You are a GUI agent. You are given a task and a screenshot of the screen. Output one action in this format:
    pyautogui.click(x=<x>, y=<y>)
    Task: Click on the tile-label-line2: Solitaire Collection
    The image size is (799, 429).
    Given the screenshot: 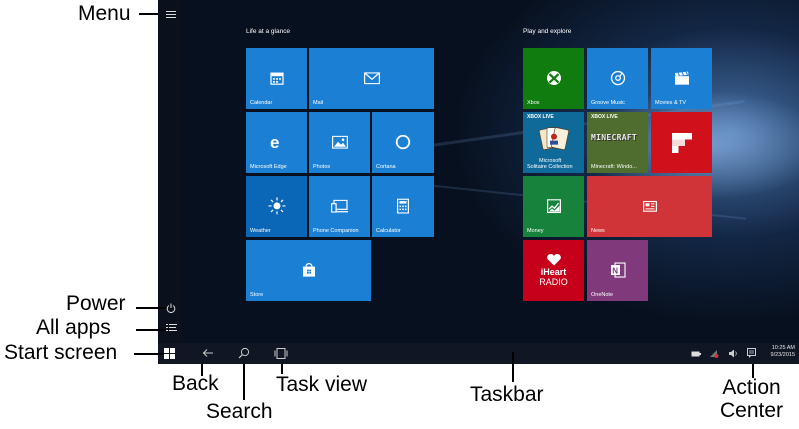 What is the action you would take?
    pyautogui.click(x=550, y=167)
    